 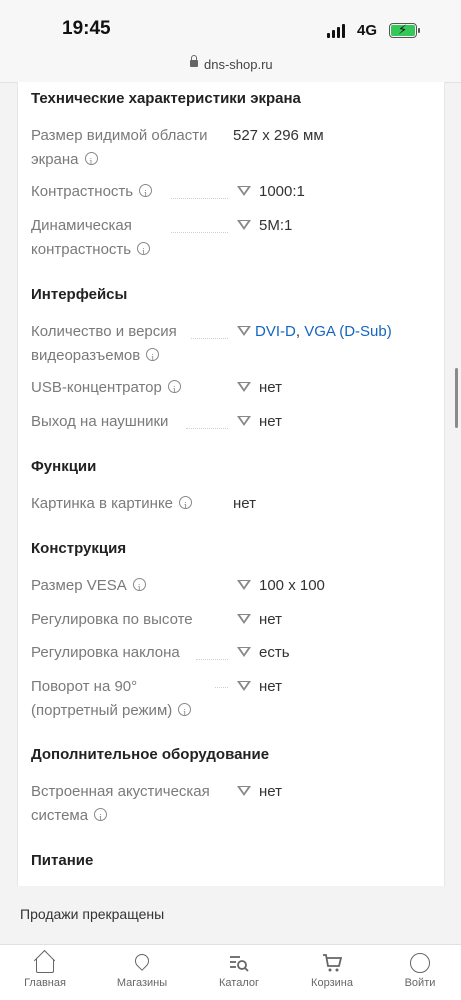 What do you see at coordinates (332, 983) in the screenshot?
I see `tab-label: Корзина` at bounding box center [332, 983].